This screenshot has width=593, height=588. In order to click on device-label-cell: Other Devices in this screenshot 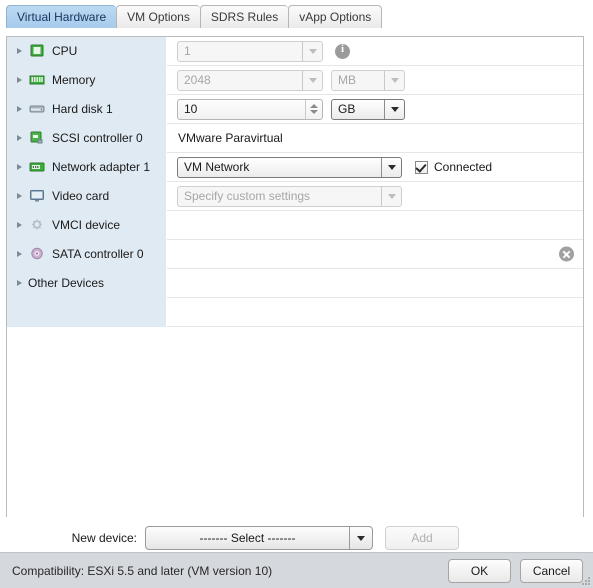, I will do `click(87, 283)`.